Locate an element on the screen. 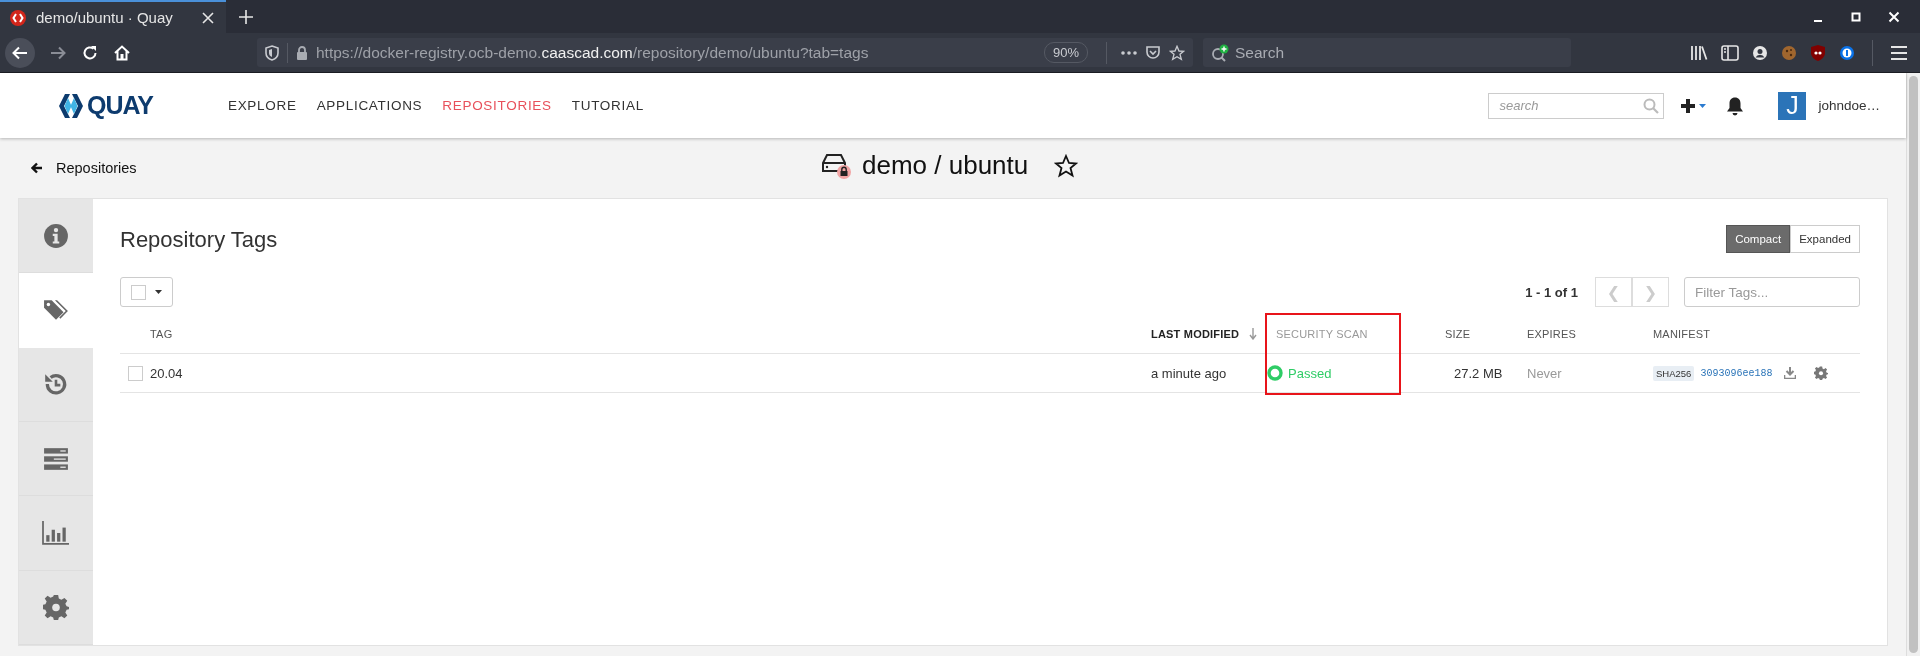 The height and width of the screenshot is (656, 1920). reload-icon is located at coordinates (90, 52).